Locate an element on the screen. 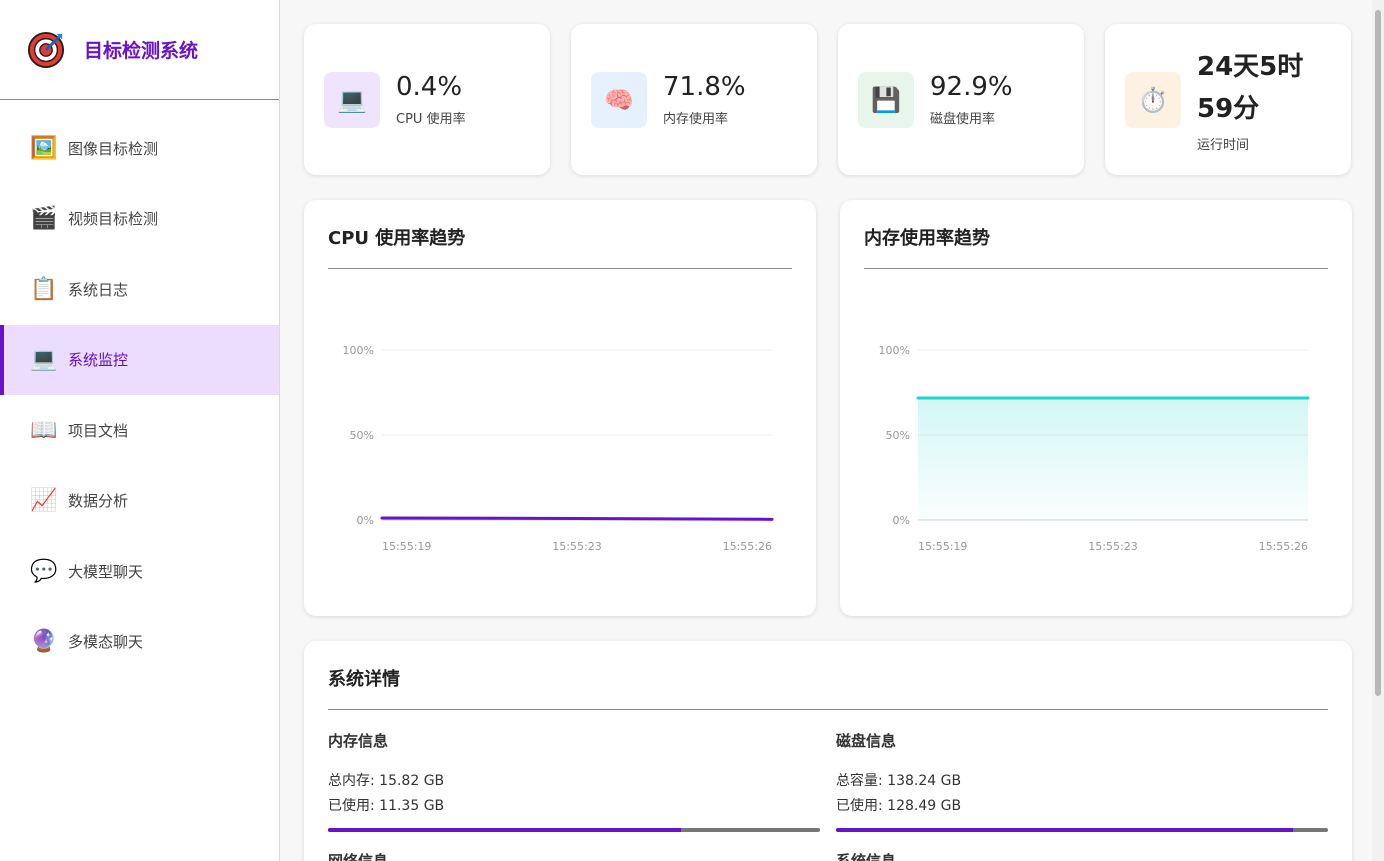 This screenshot has height=861, width=1384. stat-label: CPU 使用率 is located at coordinates (431, 119).